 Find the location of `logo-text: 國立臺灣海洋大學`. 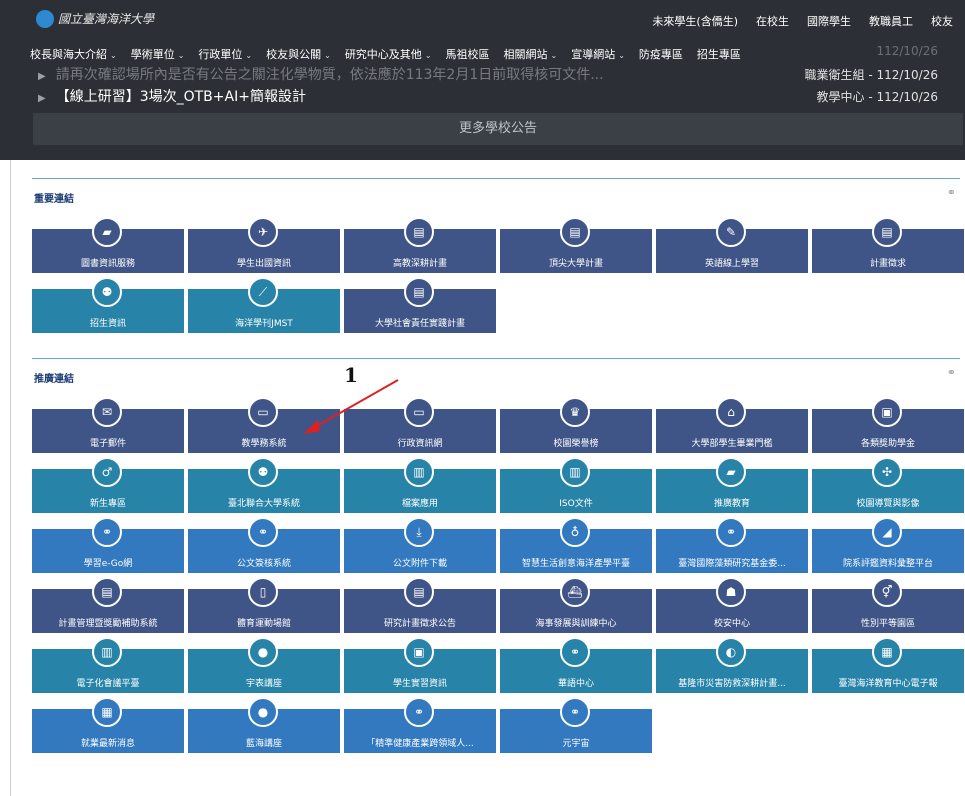

logo-text: 國立臺灣海洋大學 is located at coordinates (106, 18).